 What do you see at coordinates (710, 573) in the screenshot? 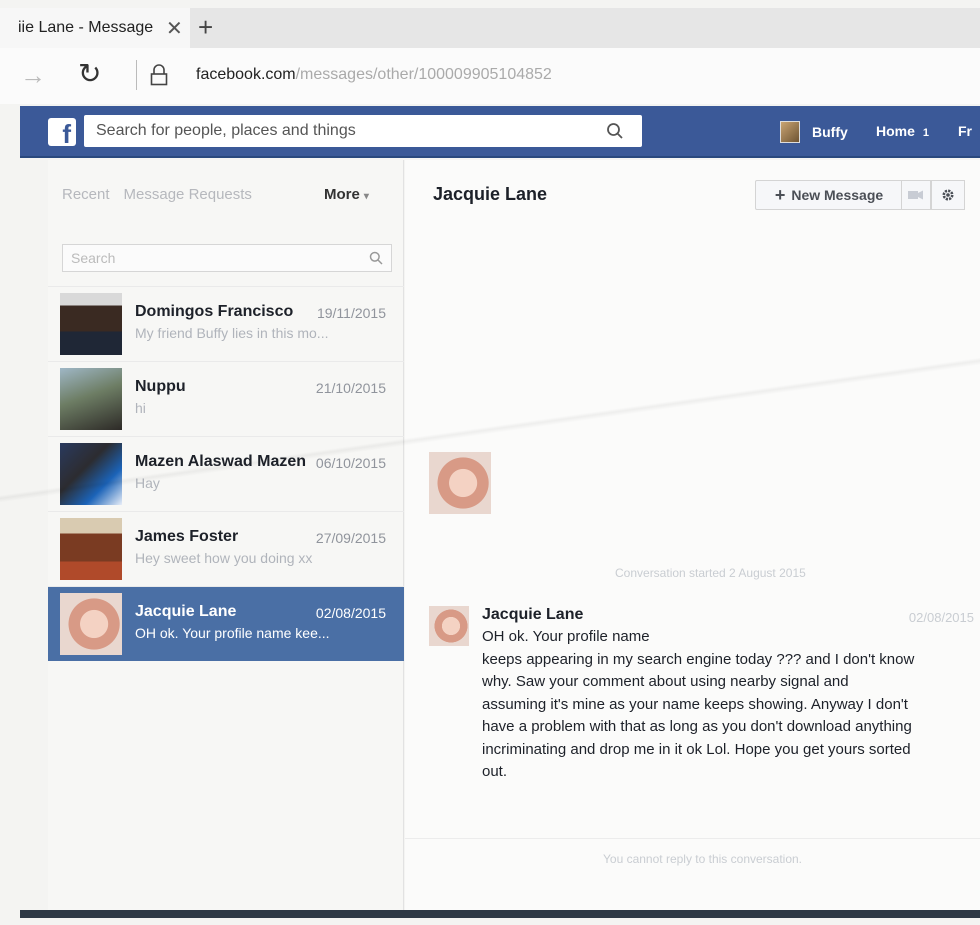
I see `conversation-started-note: Conversation started 2 August 2015` at bounding box center [710, 573].